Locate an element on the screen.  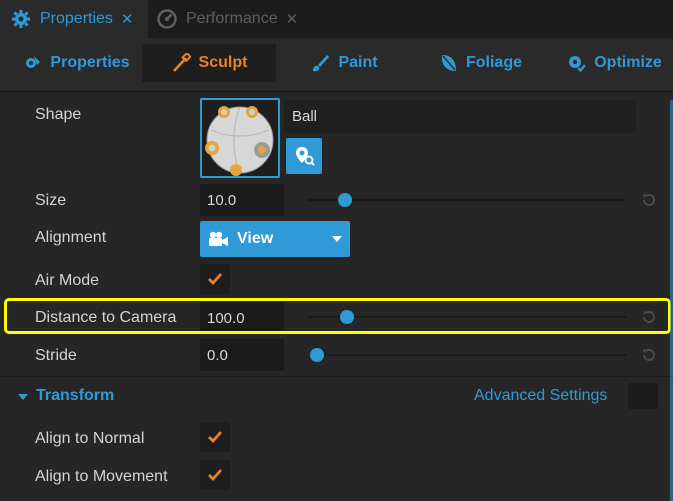
size-input: 10.0 is located at coordinates (242, 200).